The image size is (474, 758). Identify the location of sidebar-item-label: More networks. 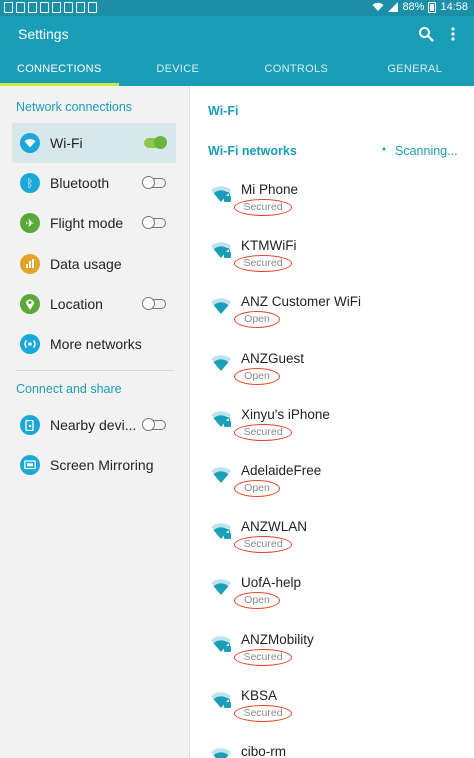
(96, 344).